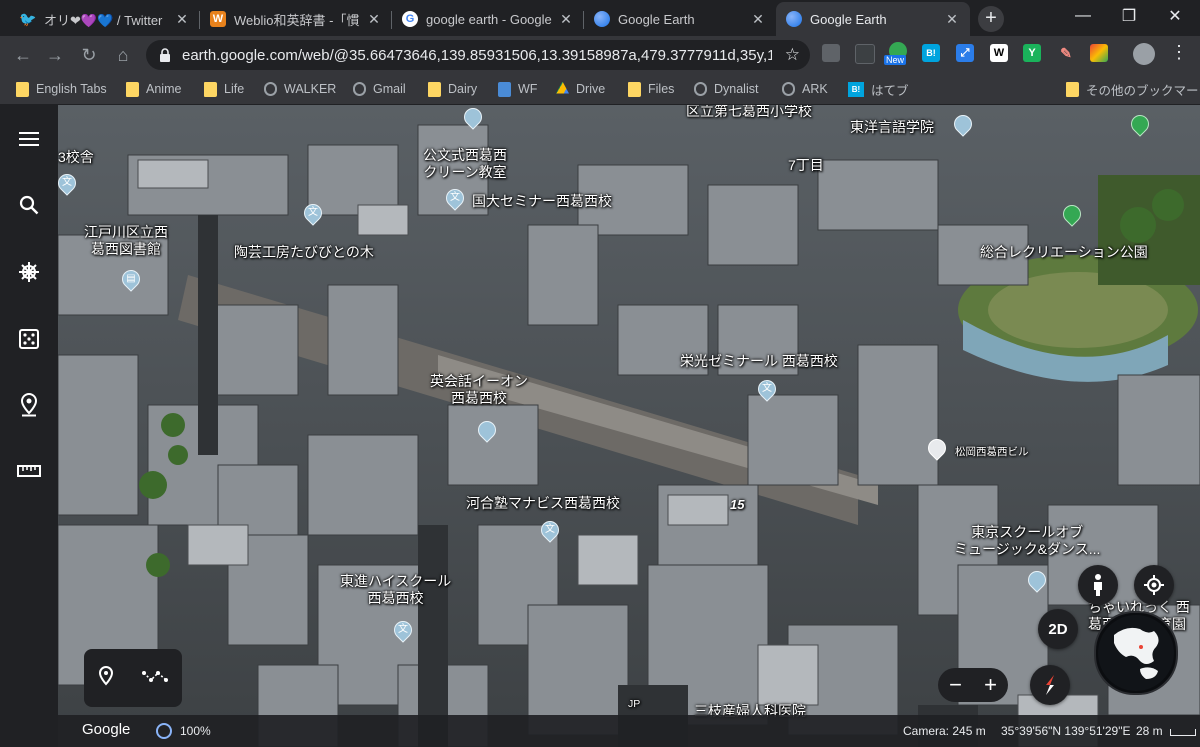  What do you see at coordinates (296, 19) in the screenshot?
I see `tab-weblio: W Weblio和英辞書 -「慣 ✕` at bounding box center [296, 19].